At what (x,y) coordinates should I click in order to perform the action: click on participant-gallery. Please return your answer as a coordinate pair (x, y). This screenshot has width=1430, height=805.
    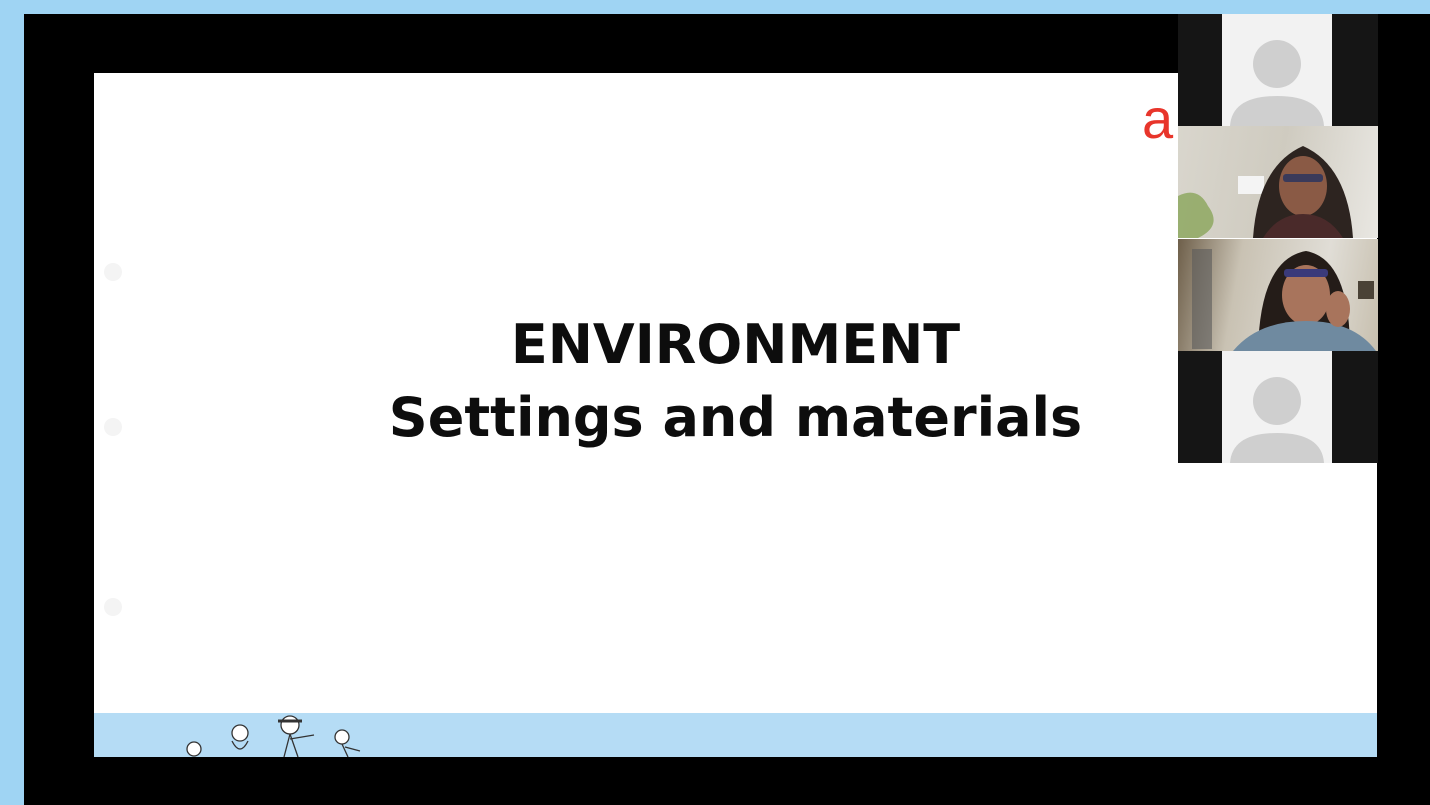
    Looking at the image, I should click on (1278, 238).